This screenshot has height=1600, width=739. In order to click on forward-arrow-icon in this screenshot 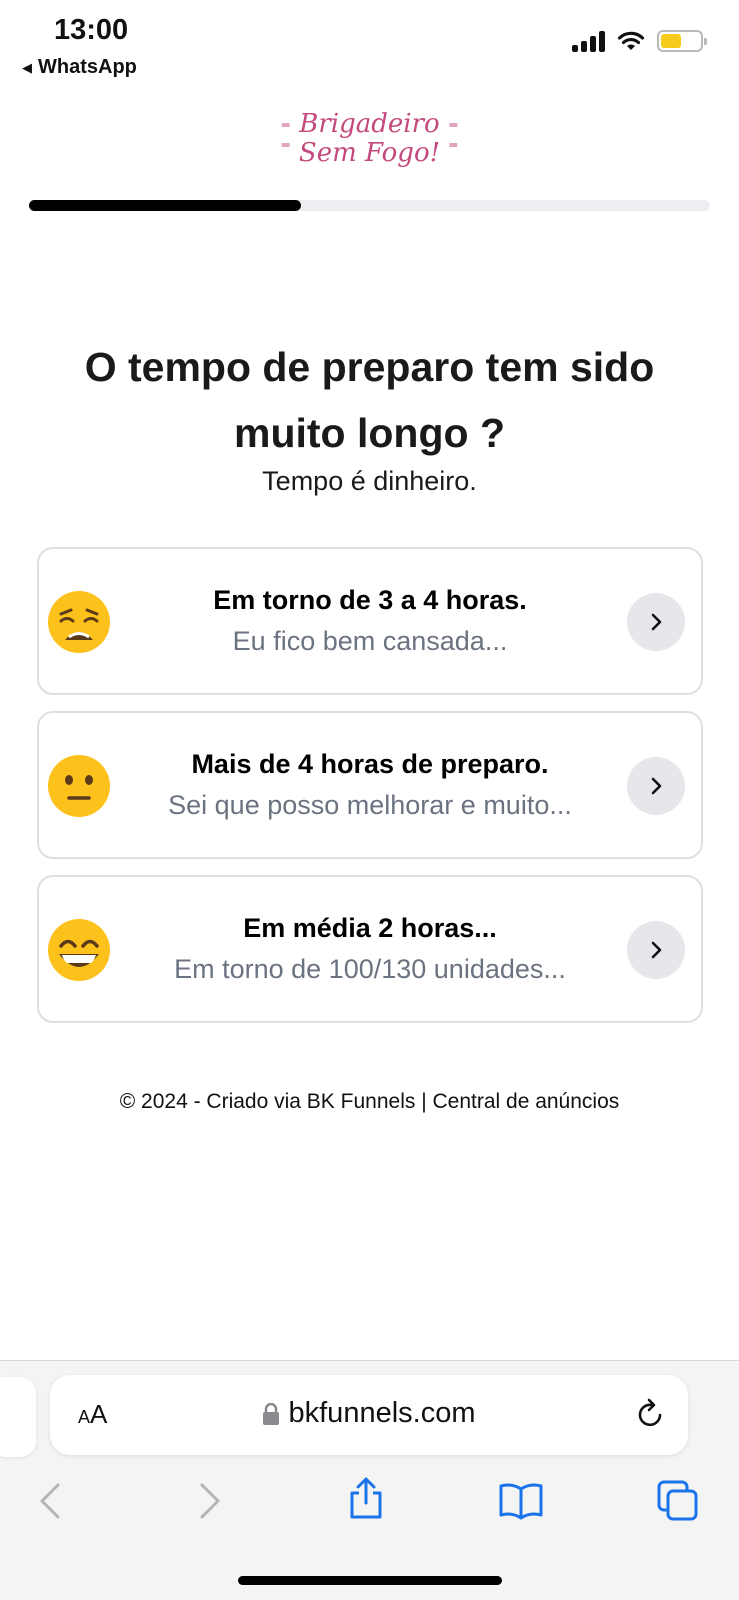, I will do `click(210, 1501)`.